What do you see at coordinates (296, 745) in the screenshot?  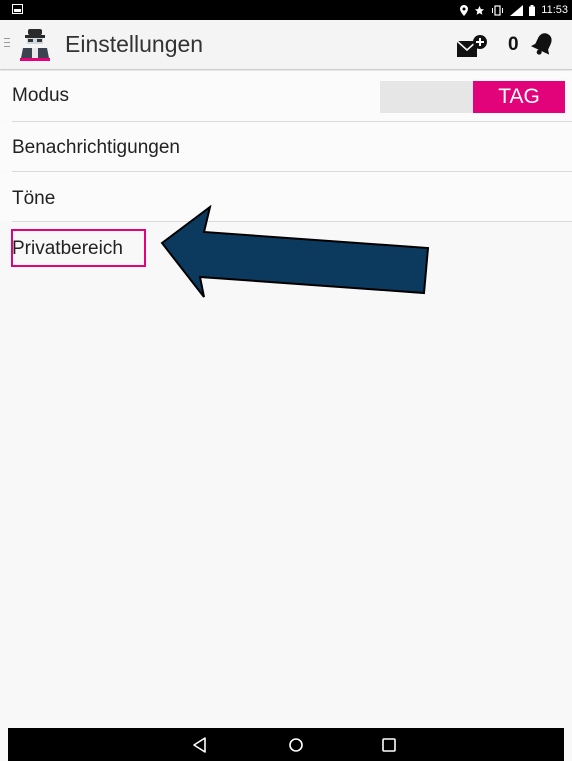 I see `home-icon` at bounding box center [296, 745].